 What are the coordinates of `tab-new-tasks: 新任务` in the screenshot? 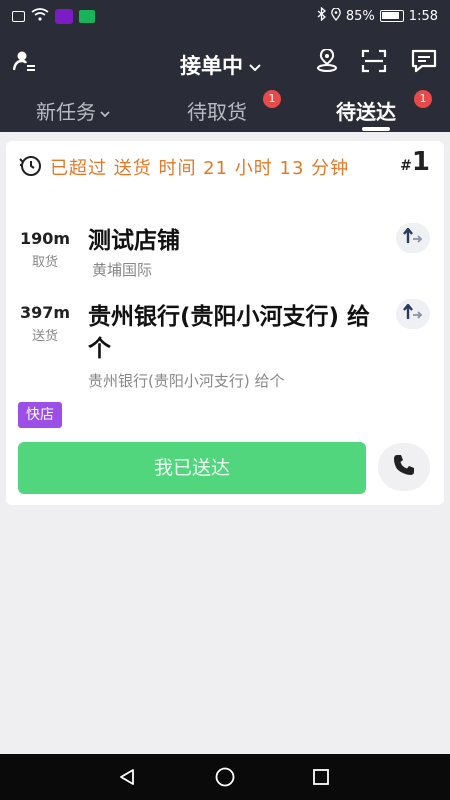 It's located at (73, 110).